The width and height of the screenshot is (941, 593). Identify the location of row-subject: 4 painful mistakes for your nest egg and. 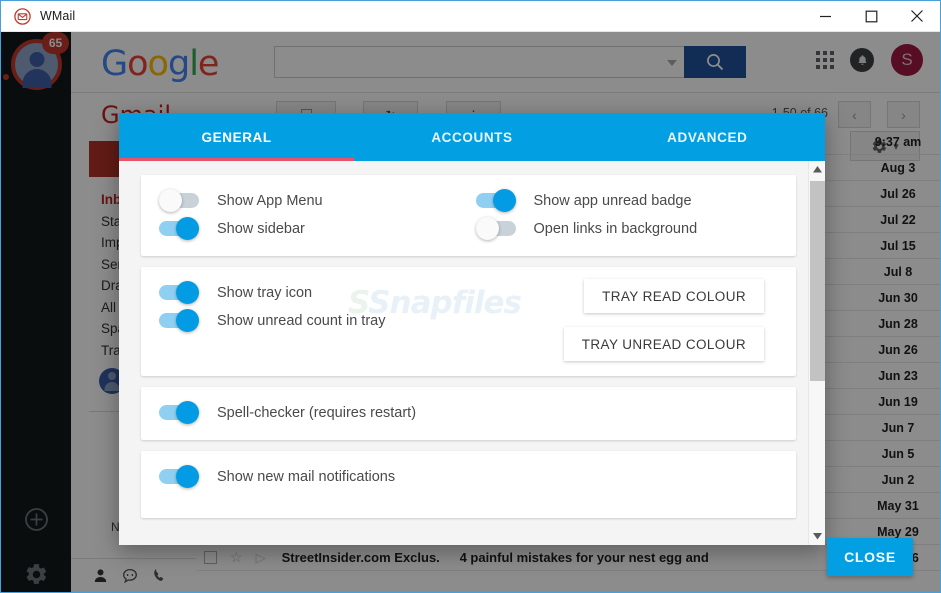
(584, 557).